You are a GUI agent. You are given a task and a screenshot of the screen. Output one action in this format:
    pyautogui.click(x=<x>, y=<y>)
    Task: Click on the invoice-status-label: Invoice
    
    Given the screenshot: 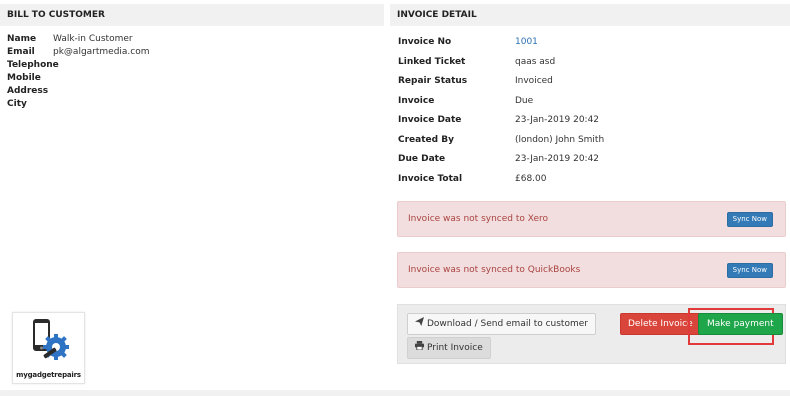 What is the action you would take?
    pyautogui.click(x=416, y=100)
    